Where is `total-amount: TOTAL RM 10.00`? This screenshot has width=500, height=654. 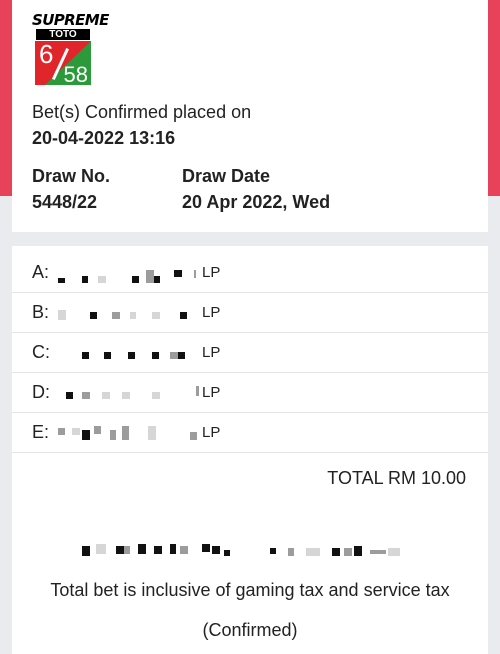 total-amount: TOTAL RM 10.00 is located at coordinates (396, 478).